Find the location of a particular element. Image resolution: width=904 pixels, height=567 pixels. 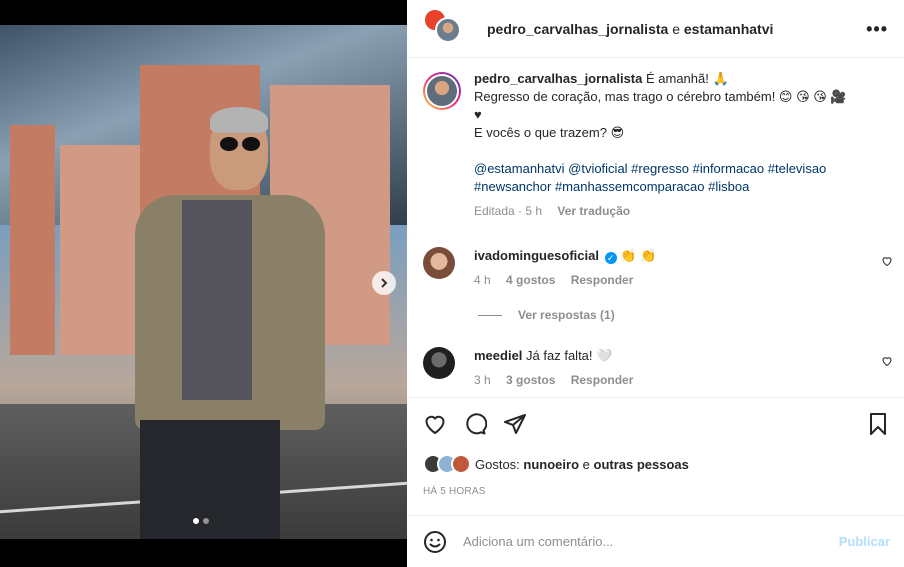

liker-avatars is located at coordinates (449, 464).